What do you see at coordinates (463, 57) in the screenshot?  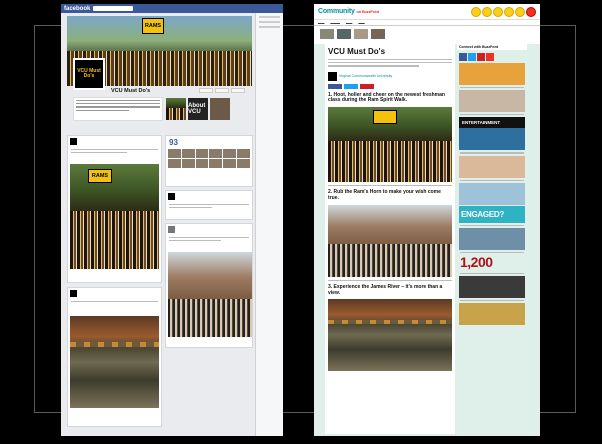 I see `facebook-icon` at bounding box center [463, 57].